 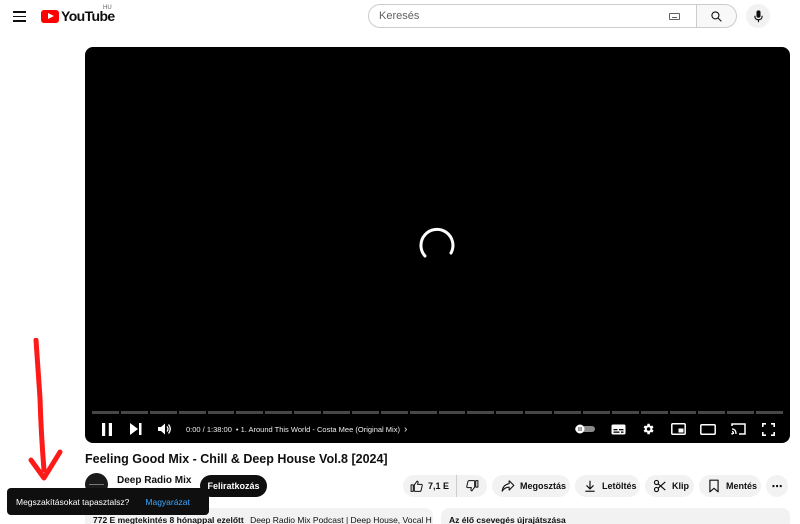 I want to click on subtitles-button, so click(x=618, y=429).